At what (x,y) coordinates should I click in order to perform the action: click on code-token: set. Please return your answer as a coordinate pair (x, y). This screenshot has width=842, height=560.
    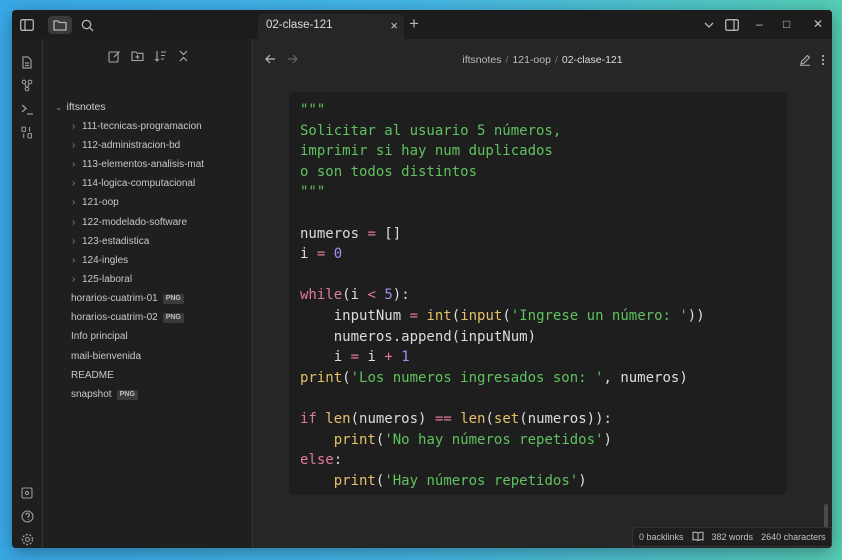
    Looking at the image, I should click on (506, 418).